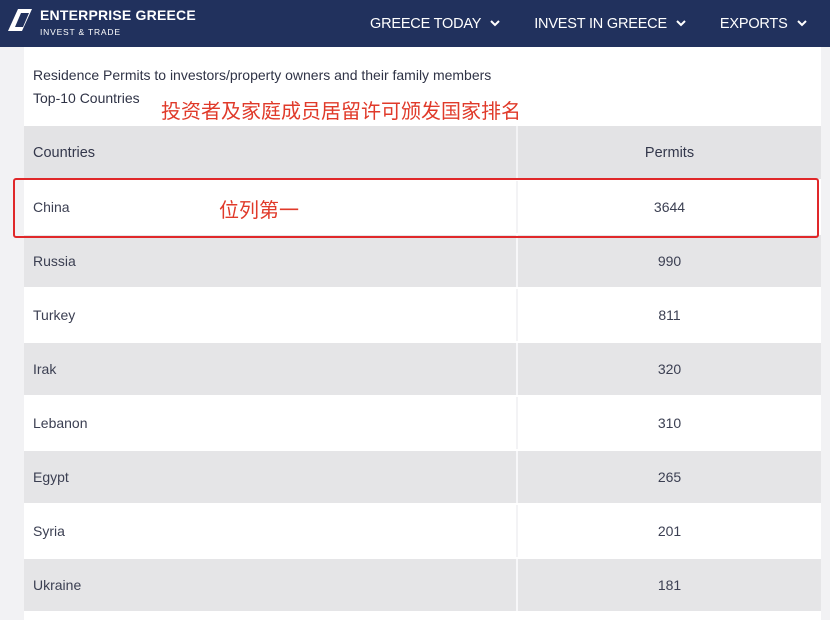 This screenshot has width=830, height=620. I want to click on nav-exports-label: EXPORTS, so click(753, 23).